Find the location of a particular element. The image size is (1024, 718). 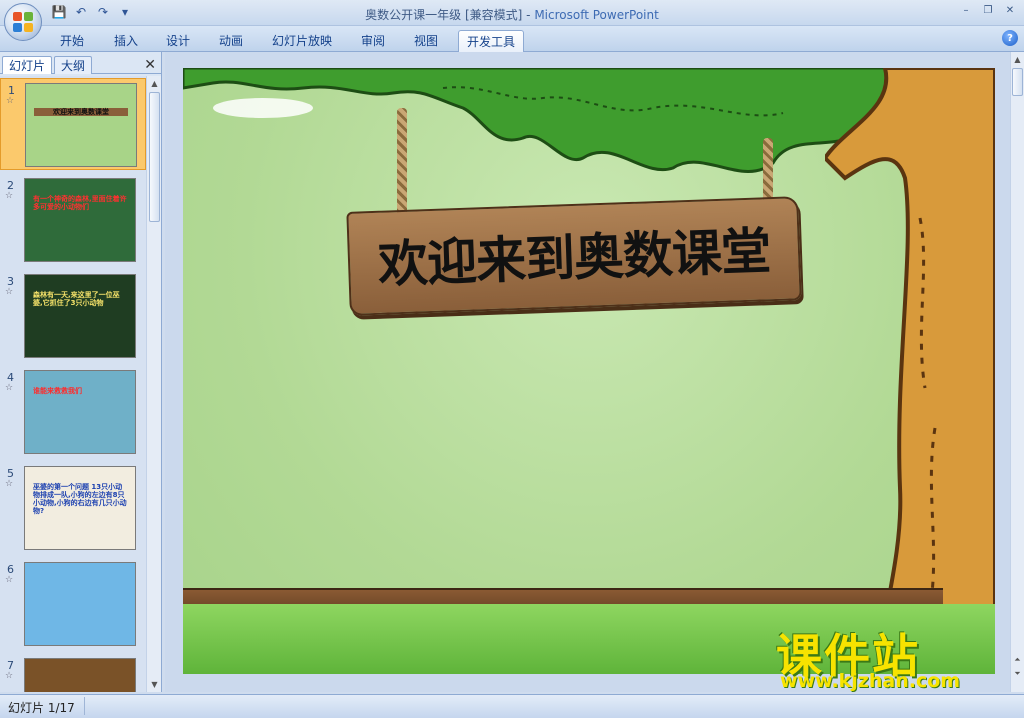

close-icon: ✕ is located at coordinates (1010, 10).